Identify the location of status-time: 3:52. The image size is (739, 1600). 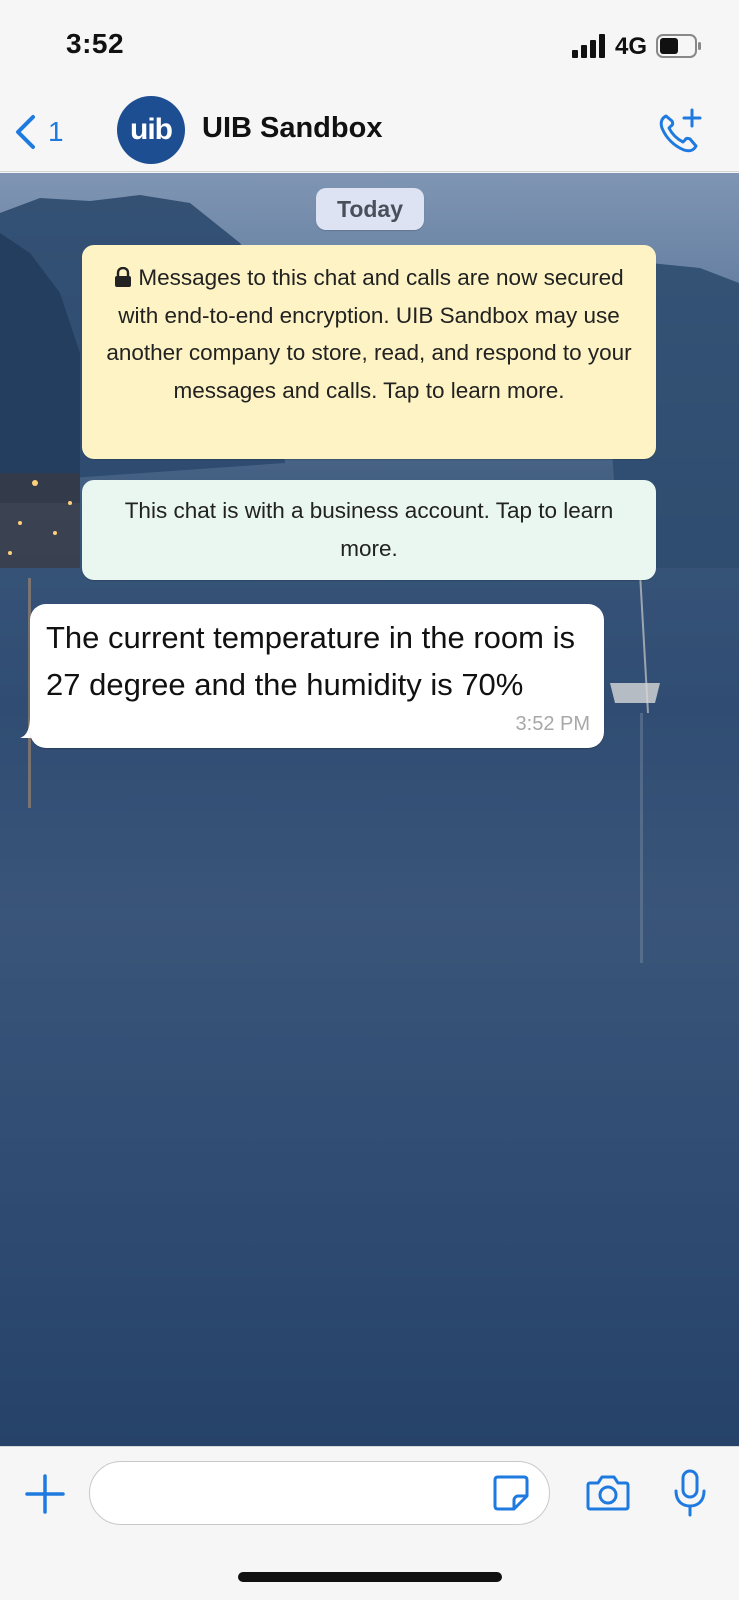
(95, 43).